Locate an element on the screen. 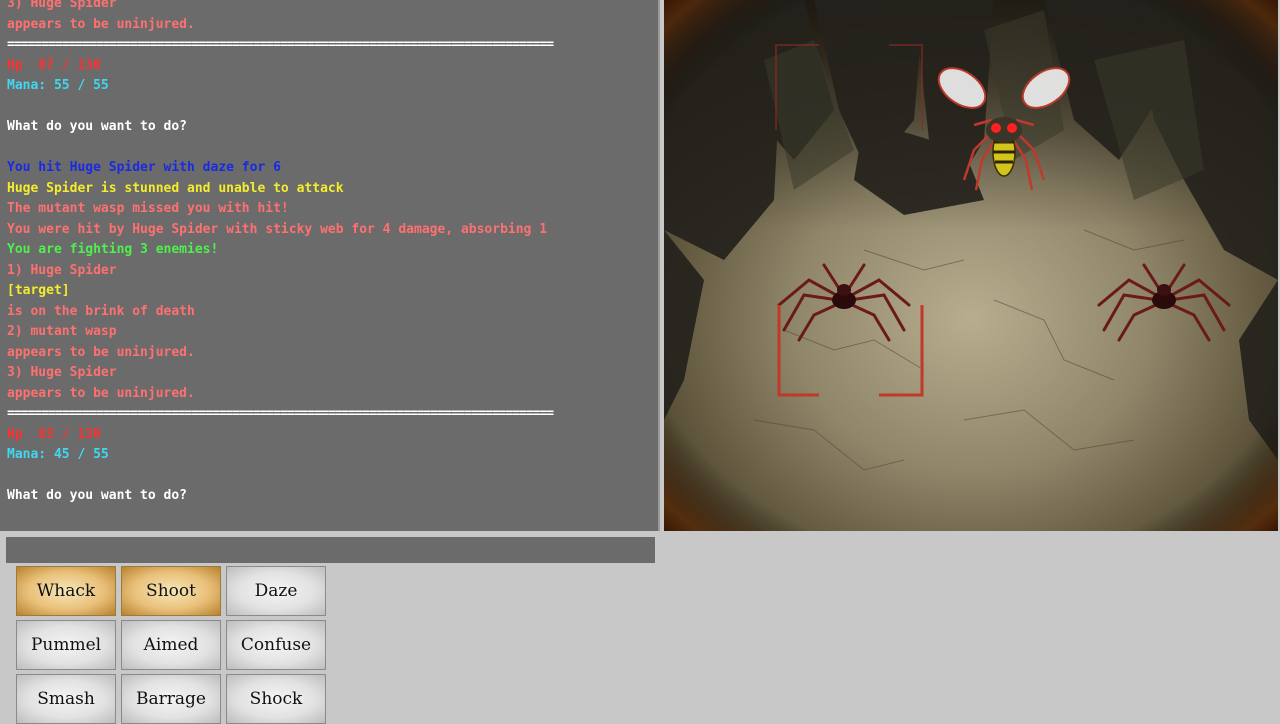 This screenshot has height=724, width=1280. smash-button: Smash is located at coordinates (66, 699).